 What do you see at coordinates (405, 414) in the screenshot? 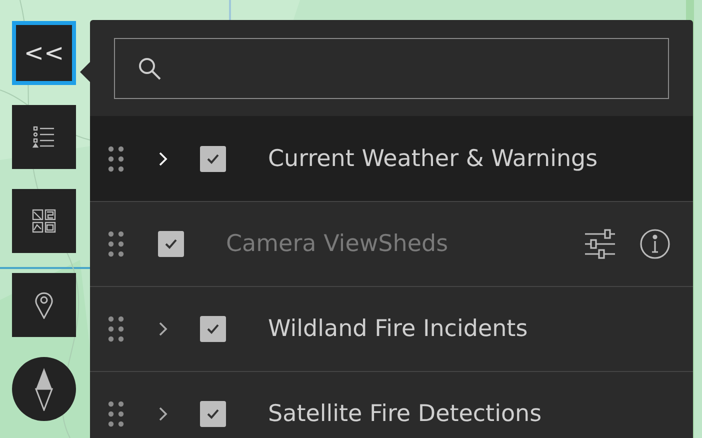
I see `layer-title: Satellite Fire Detections` at bounding box center [405, 414].